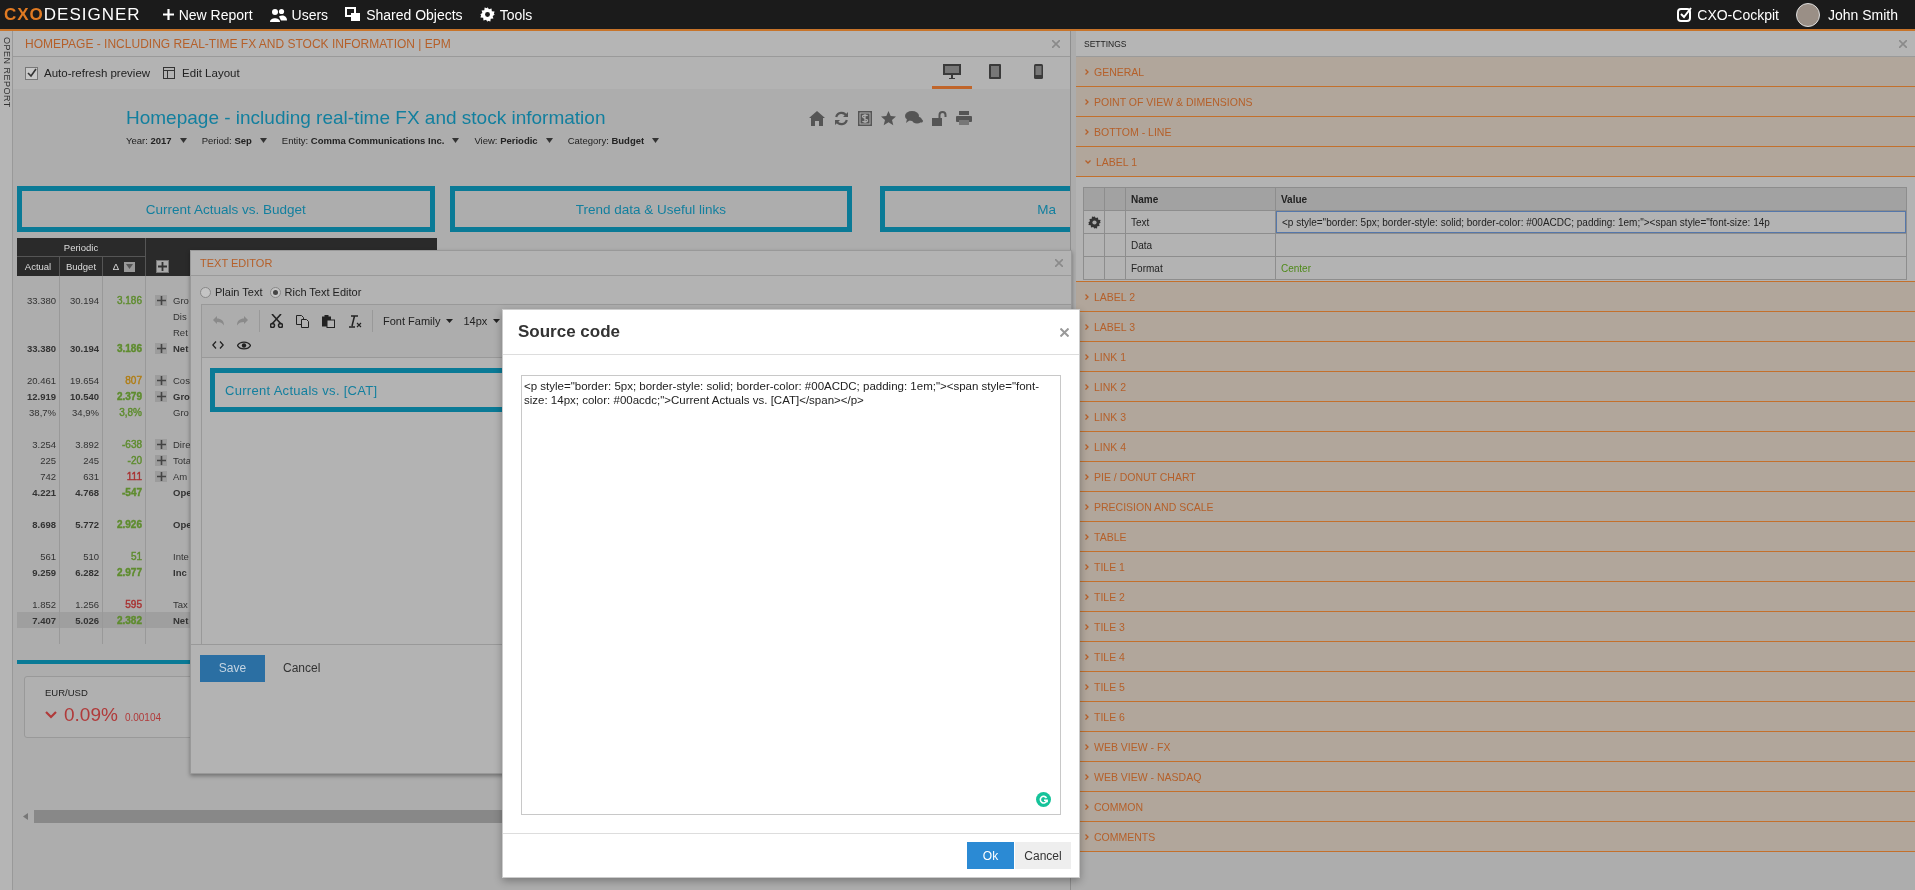 This screenshot has height=890, width=1915. Describe the element at coordinates (975, 209) in the screenshot. I see `section-tile: Ma` at that location.